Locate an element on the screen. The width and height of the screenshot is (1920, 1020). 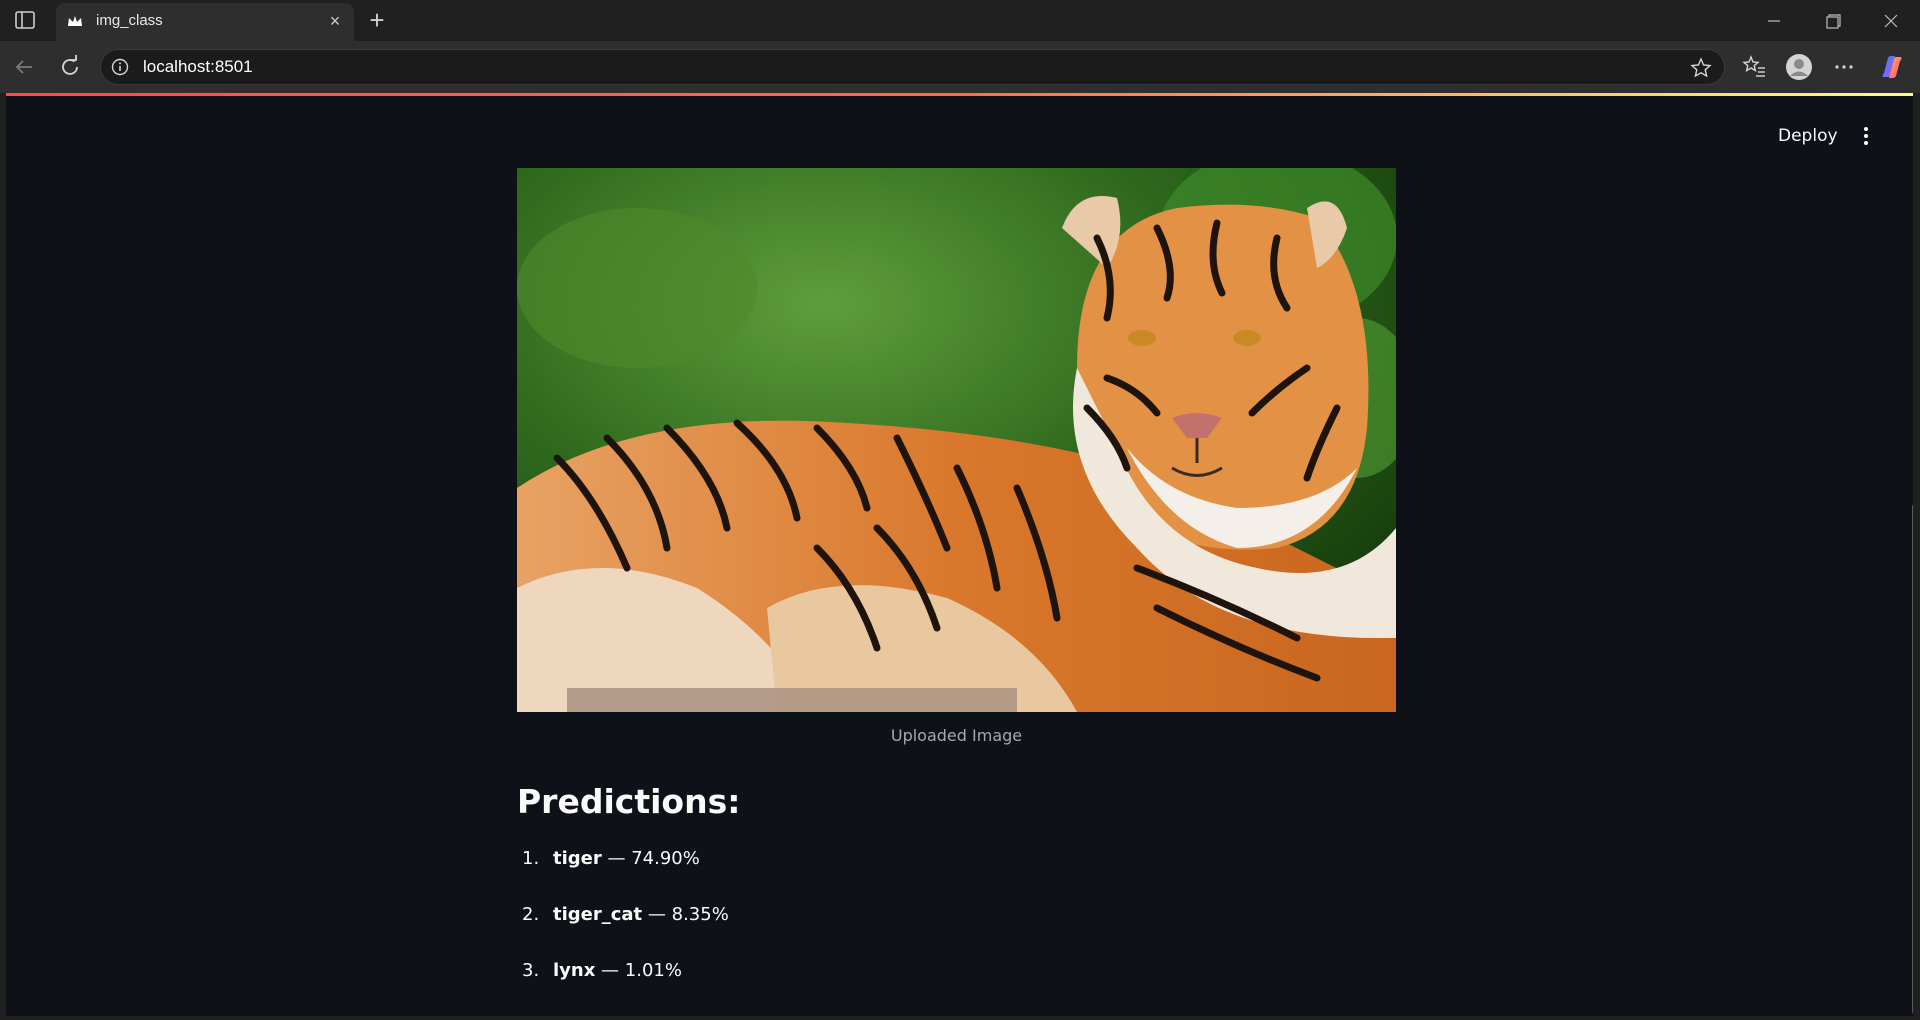
minimize-icon is located at coordinates (1774, 21).